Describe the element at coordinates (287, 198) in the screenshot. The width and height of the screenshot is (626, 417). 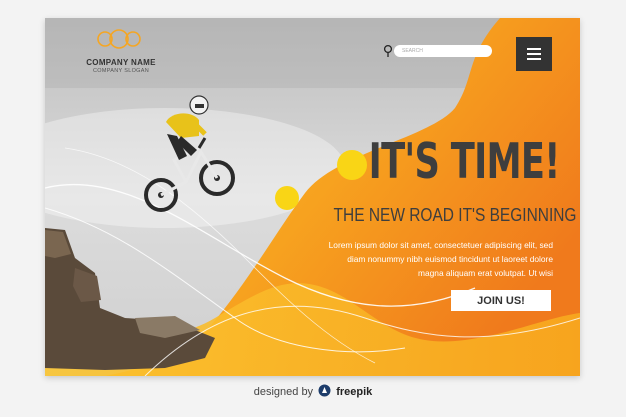
I see `yellow-dot-small` at that location.